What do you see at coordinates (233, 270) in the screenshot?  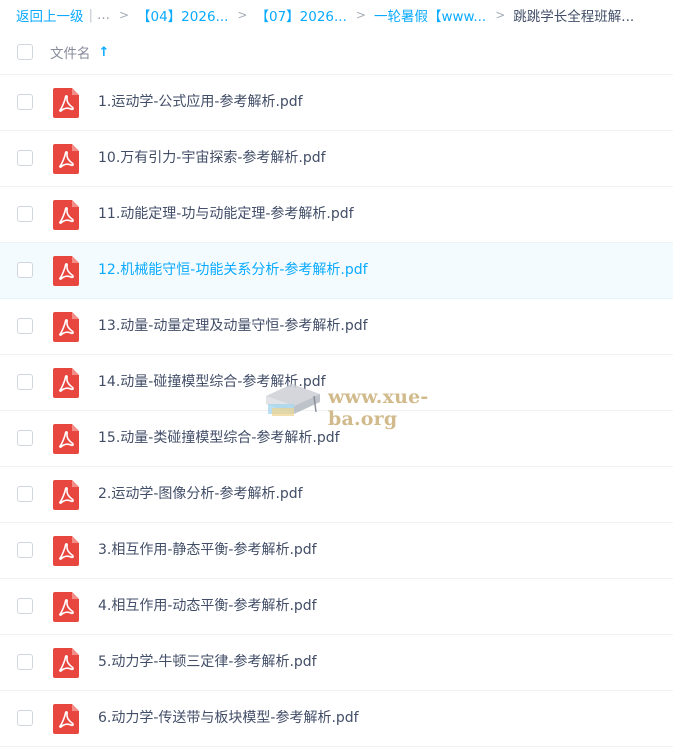 I see `file-name: 12.机械能守恒-功能关系分析-参考解析.pdf` at bounding box center [233, 270].